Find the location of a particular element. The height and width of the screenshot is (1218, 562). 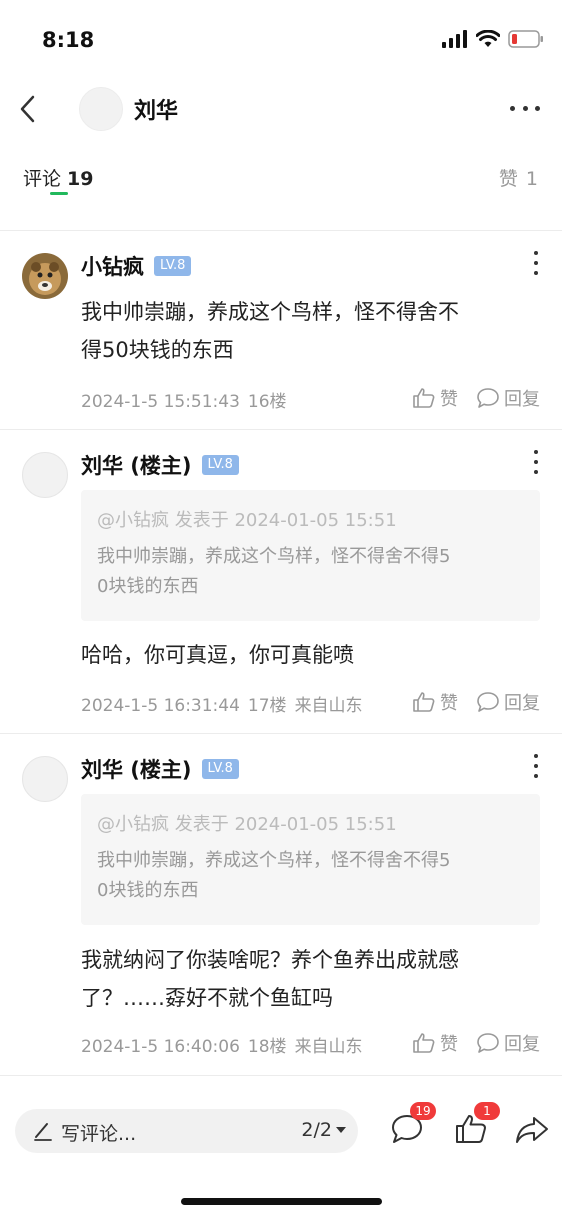

quote-body: 我中帅崇蹦，养成这个鸟样，怪不得舍不得5 0块钱的东西 is located at coordinates (310, 572).